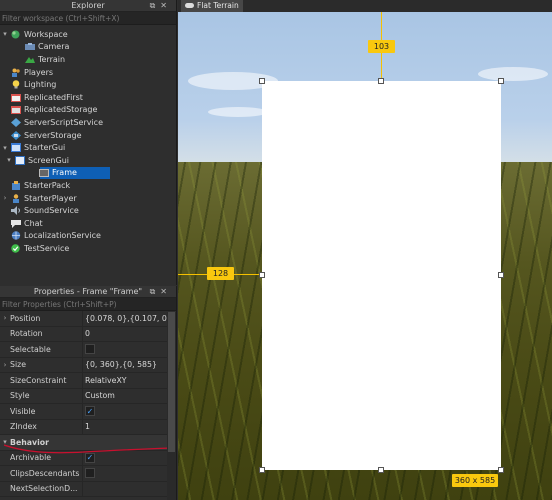 Image resolution: width=552 pixels, height=500 pixels. Describe the element at coordinates (88, 185) in the screenshot. I see `tree-item-starter-pack: StarterPack` at that location.